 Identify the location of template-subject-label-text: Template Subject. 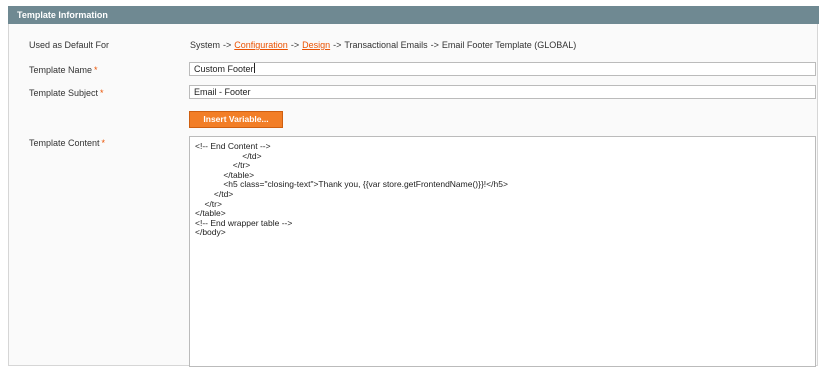
(64, 93).